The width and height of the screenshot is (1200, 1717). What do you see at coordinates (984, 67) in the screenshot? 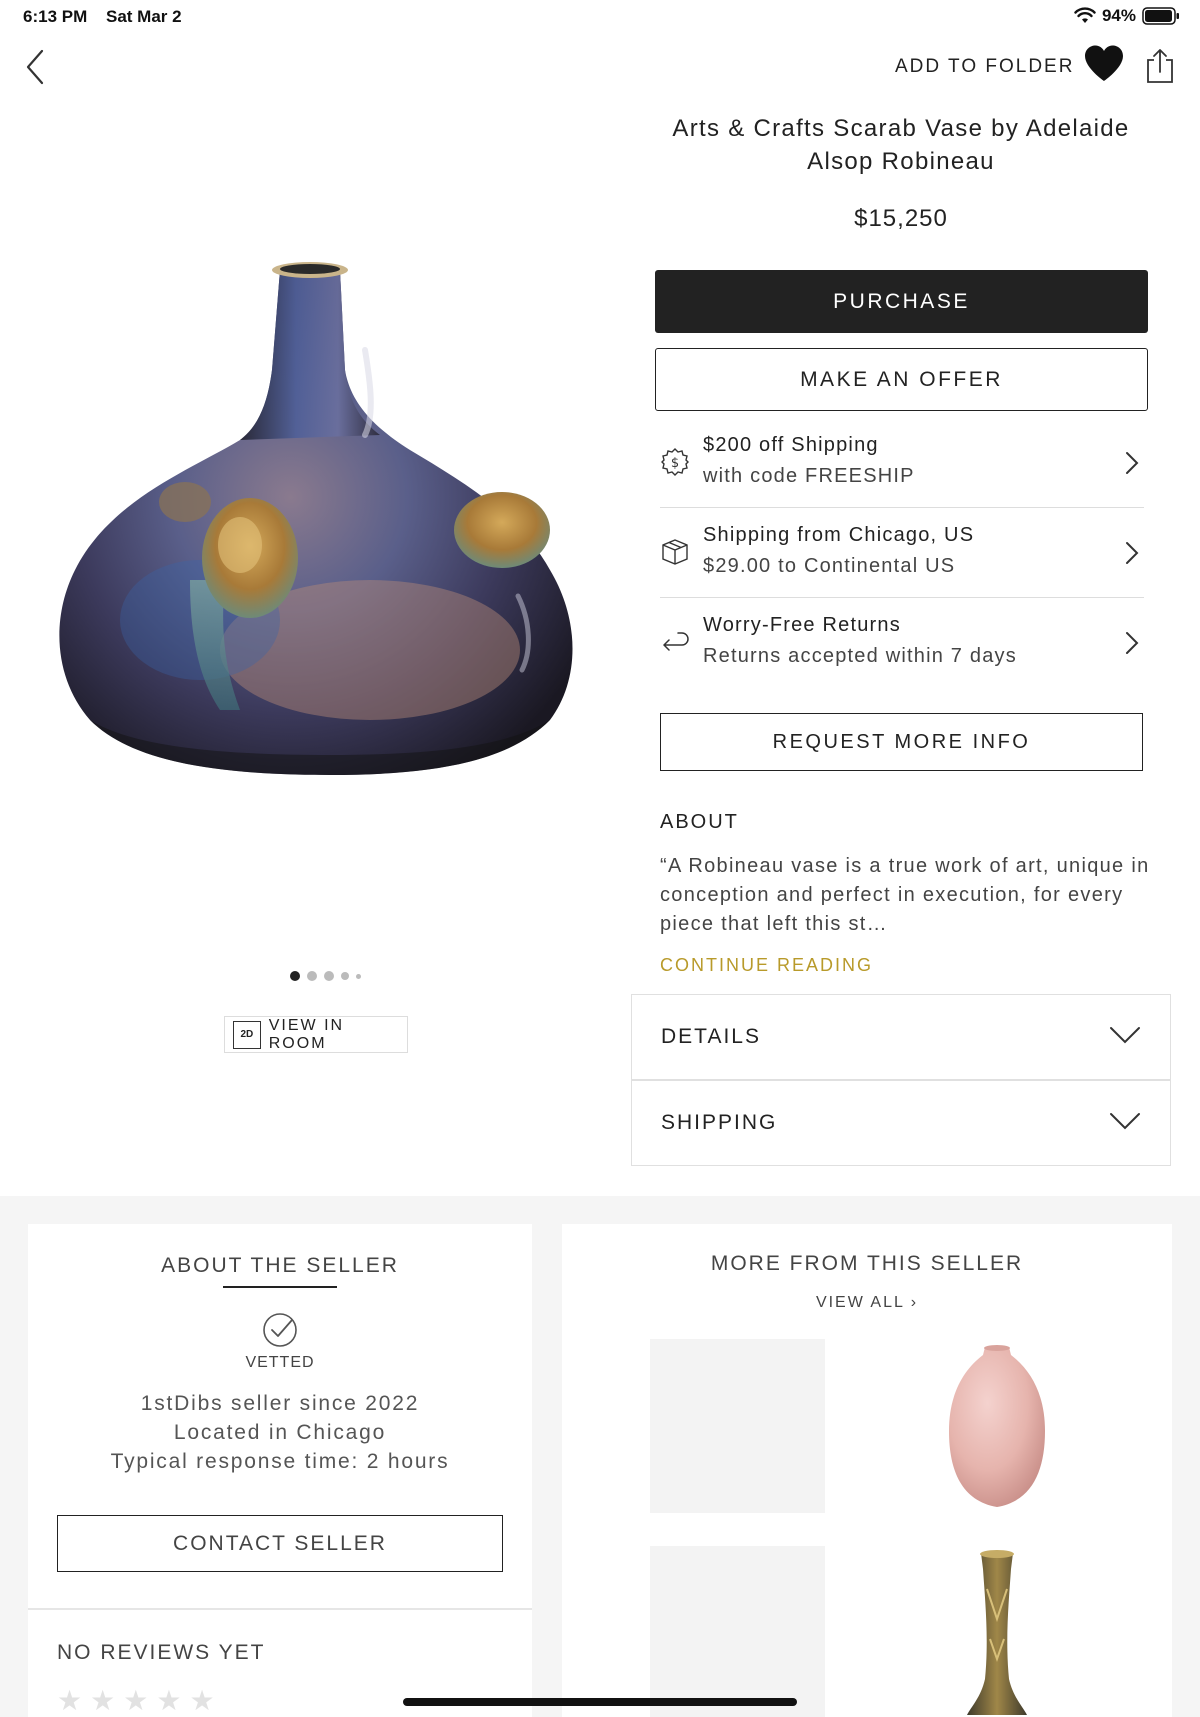
I see `add-to-folder-button: ADD TO FOLDER` at bounding box center [984, 67].